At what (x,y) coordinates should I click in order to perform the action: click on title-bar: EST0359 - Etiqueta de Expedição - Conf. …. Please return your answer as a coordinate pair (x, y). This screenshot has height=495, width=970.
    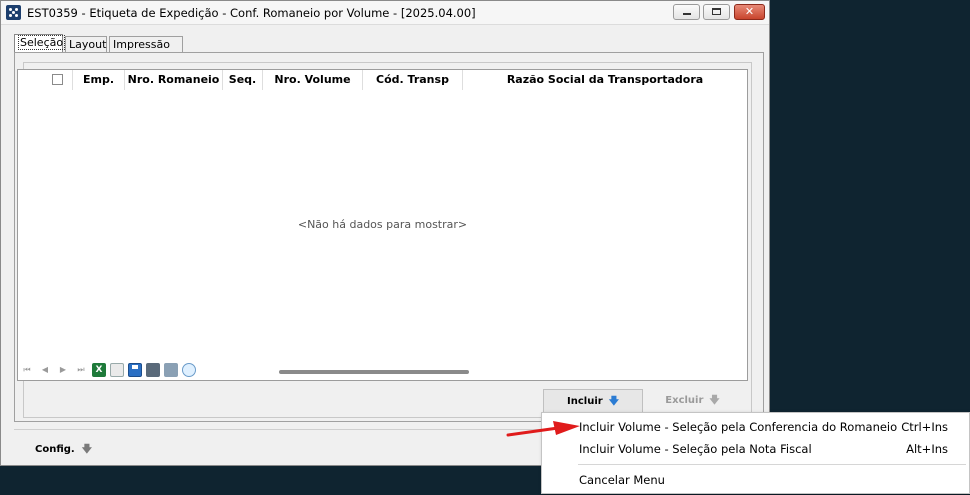
    Looking at the image, I should click on (385, 13).